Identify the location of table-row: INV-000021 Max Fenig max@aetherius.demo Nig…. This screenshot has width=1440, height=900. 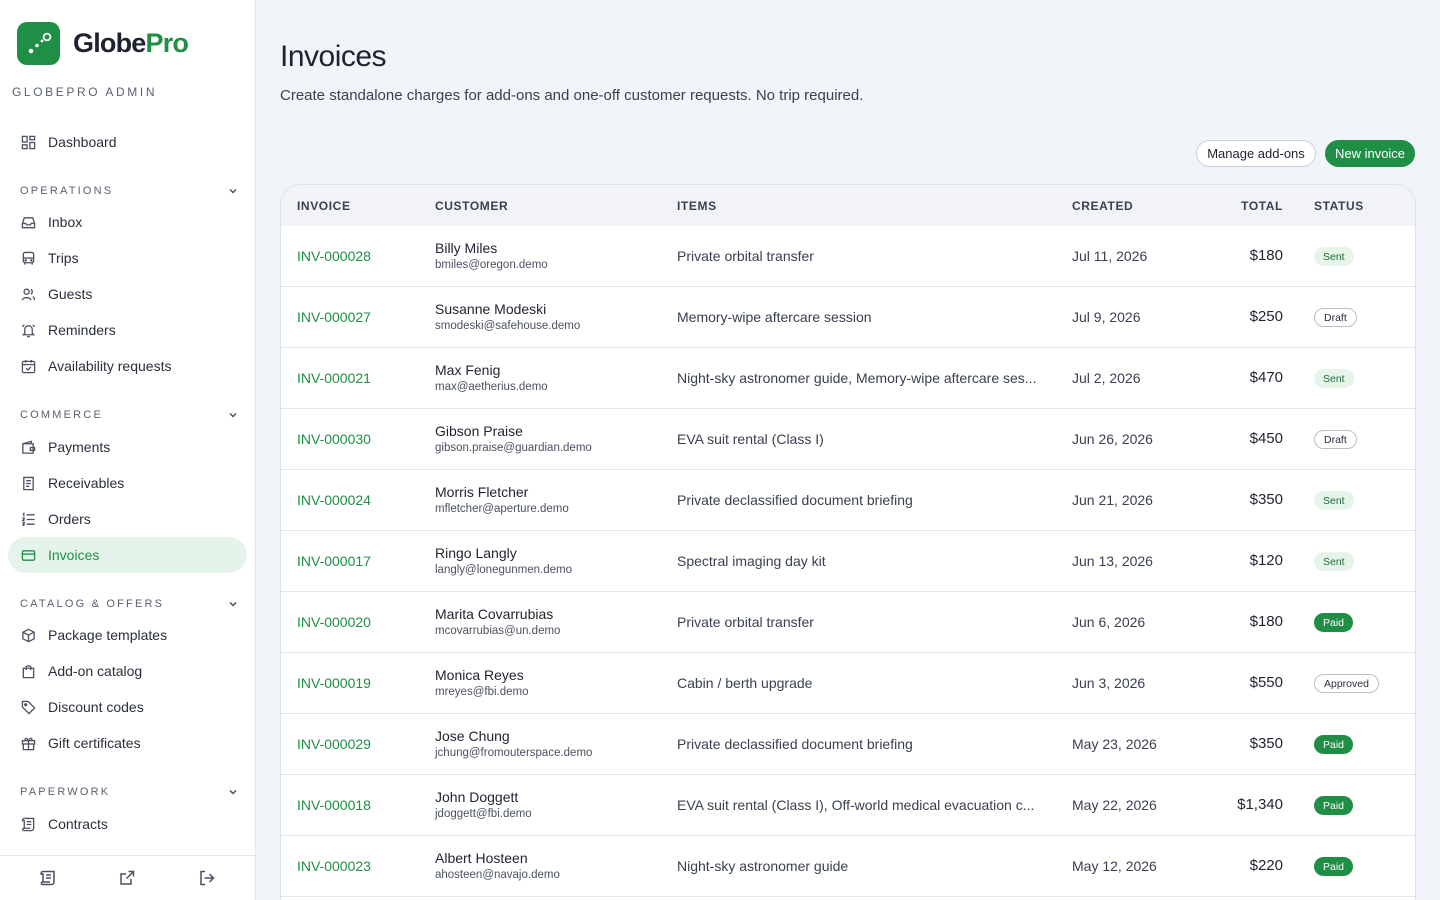
(848, 378).